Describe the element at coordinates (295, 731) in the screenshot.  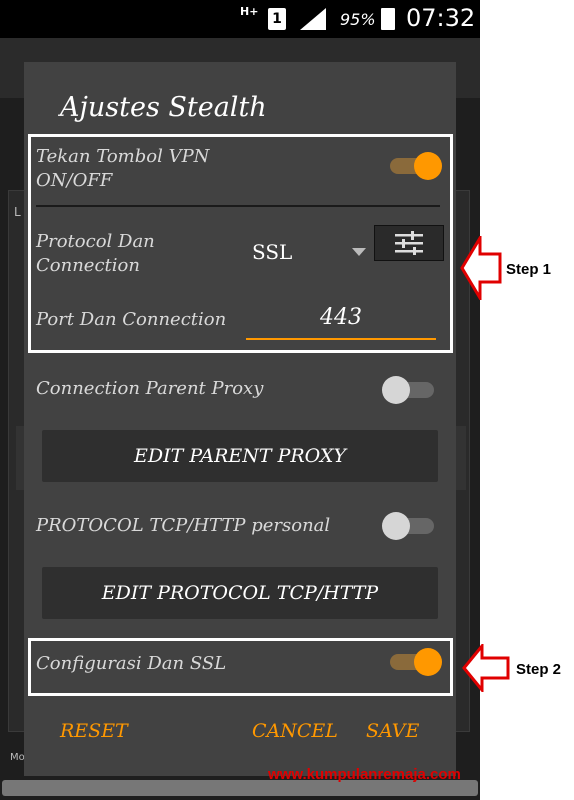
I see `cancel-button: CANCEL` at that location.